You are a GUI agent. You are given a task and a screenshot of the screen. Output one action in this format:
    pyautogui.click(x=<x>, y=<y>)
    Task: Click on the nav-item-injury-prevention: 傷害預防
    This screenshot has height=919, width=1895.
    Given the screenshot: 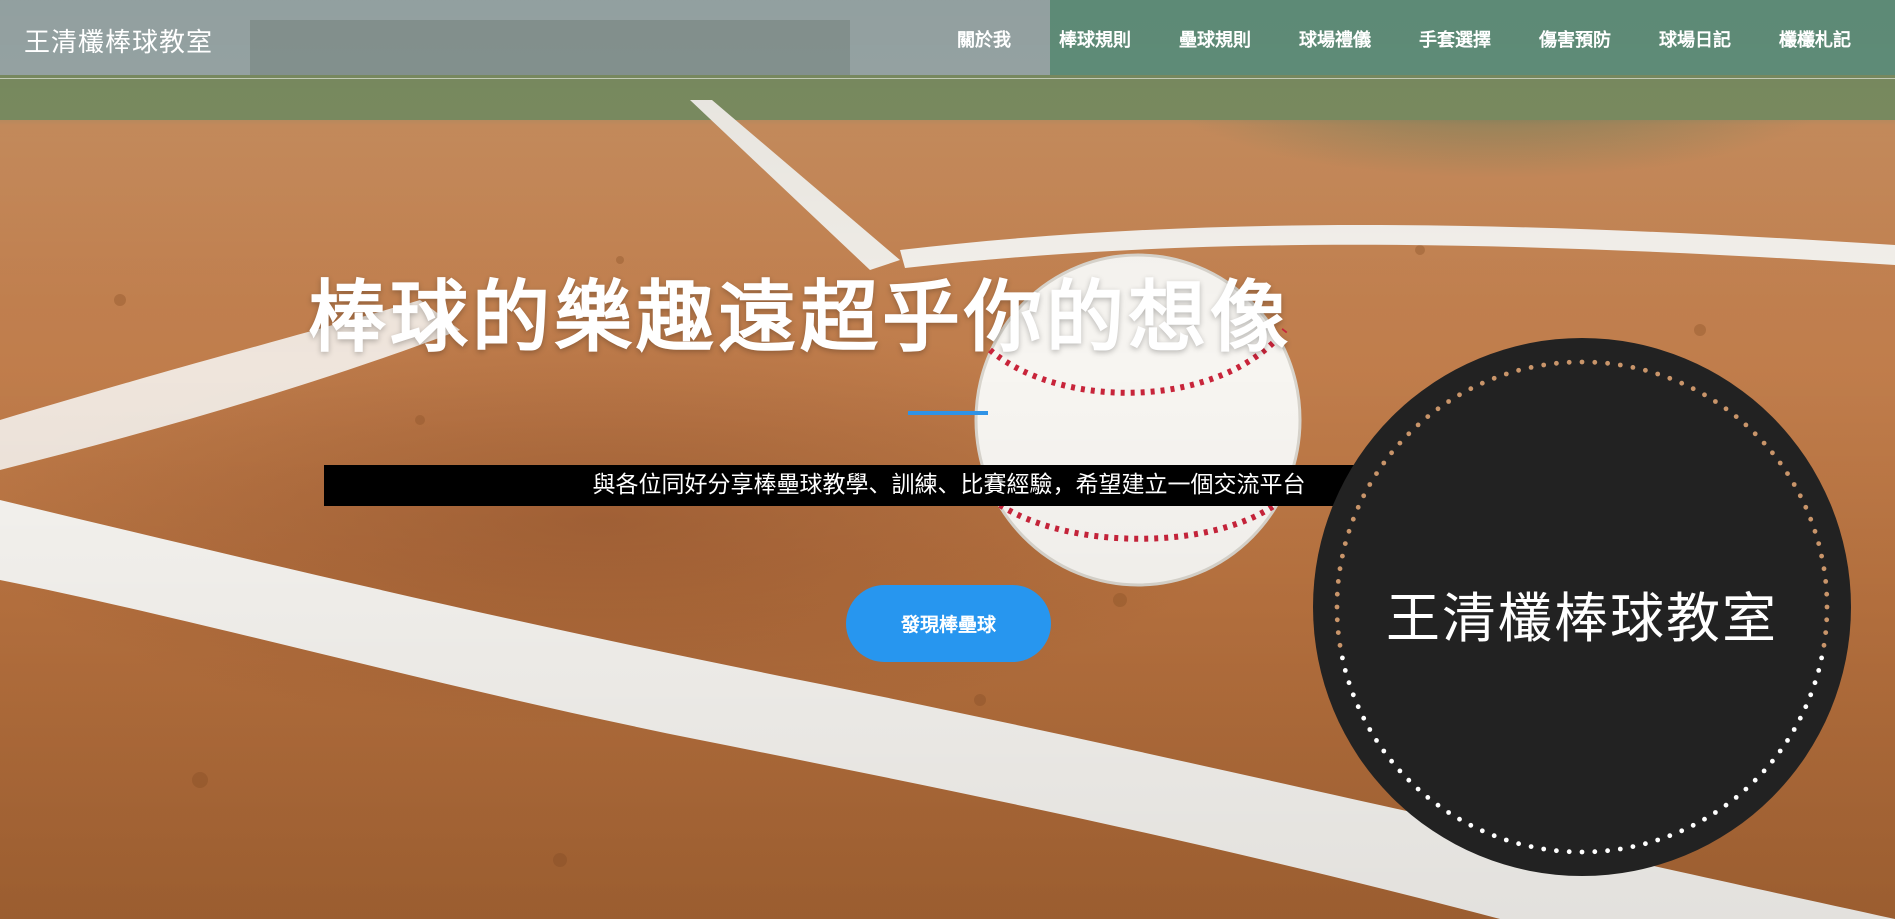 What is the action you would take?
    pyautogui.click(x=1575, y=39)
    